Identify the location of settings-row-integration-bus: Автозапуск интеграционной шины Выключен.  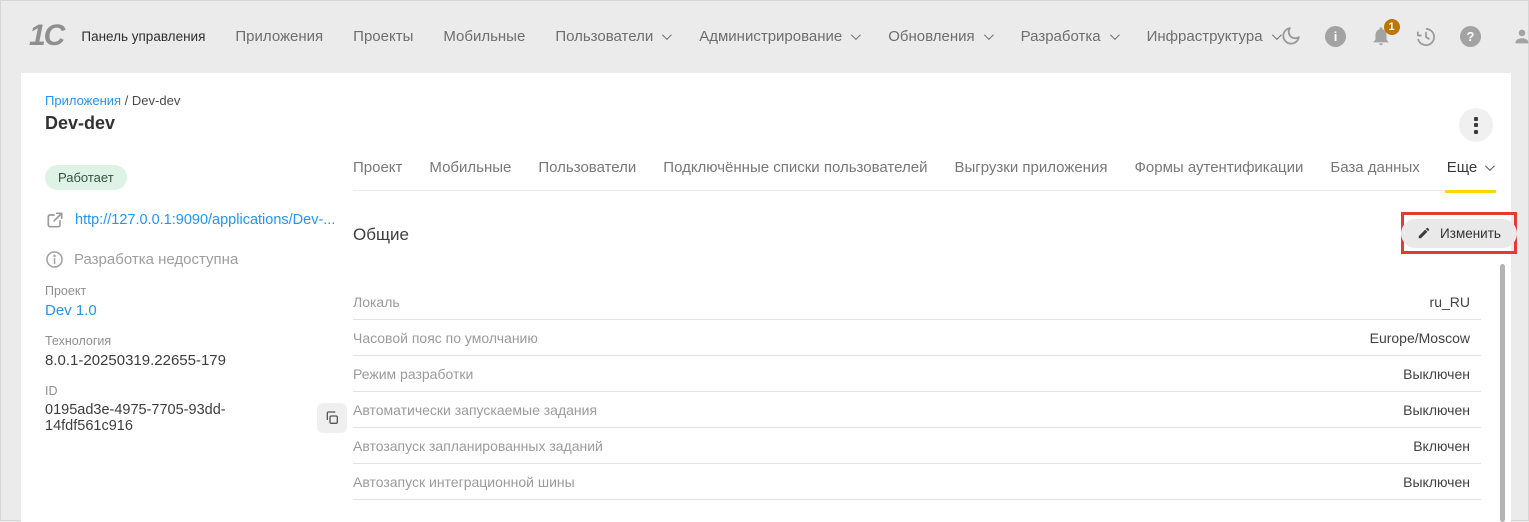
(917, 482).